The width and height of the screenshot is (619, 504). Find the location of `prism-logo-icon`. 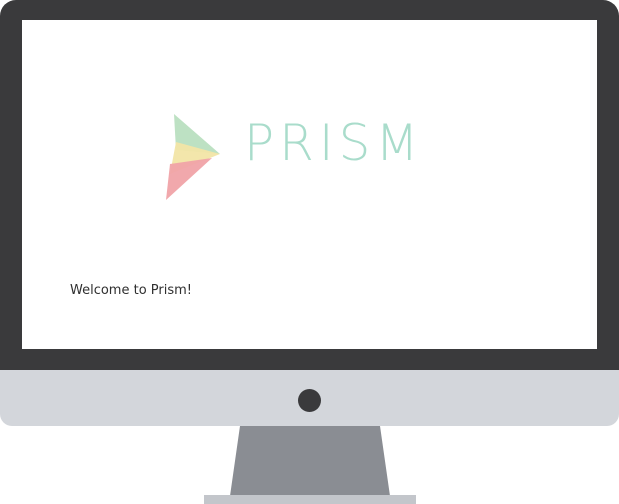

prism-logo-icon is located at coordinates (193, 157).